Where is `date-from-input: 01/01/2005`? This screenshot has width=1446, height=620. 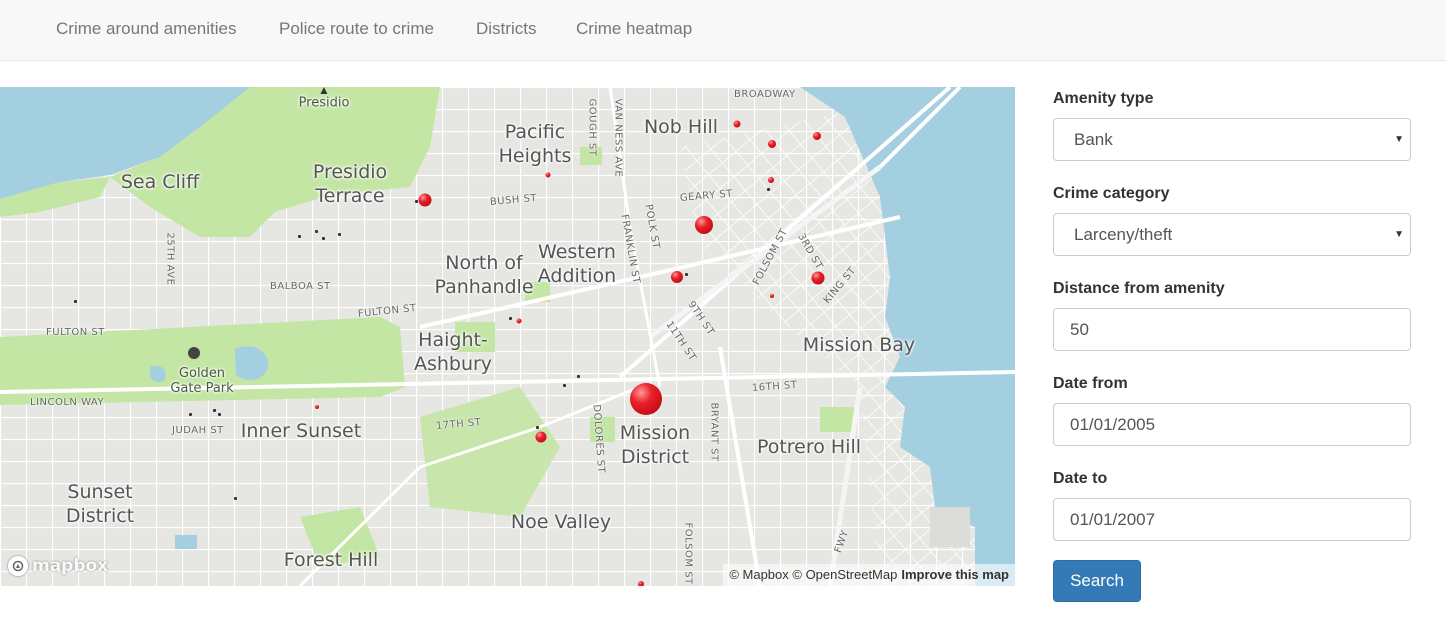 date-from-input: 01/01/2005 is located at coordinates (1232, 424).